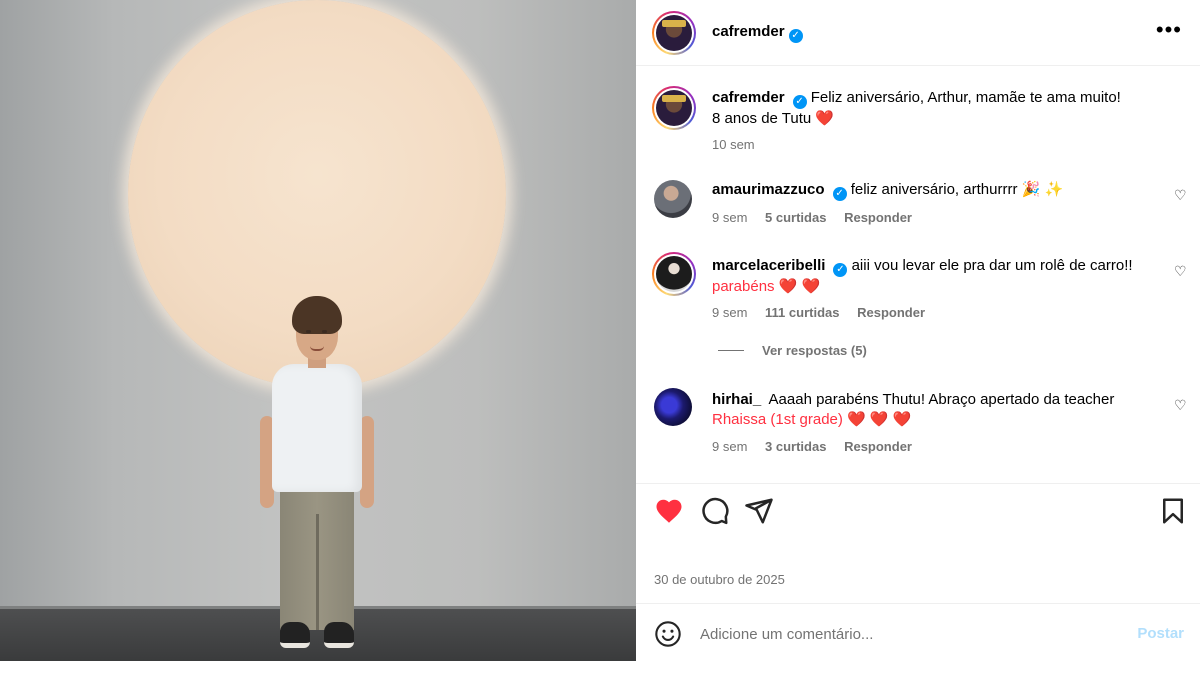 Image resolution: width=1200 pixels, height=675 pixels. What do you see at coordinates (1173, 511) in the screenshot?
I see `save-bookmark-icon` at bounding box center [1173, 511].